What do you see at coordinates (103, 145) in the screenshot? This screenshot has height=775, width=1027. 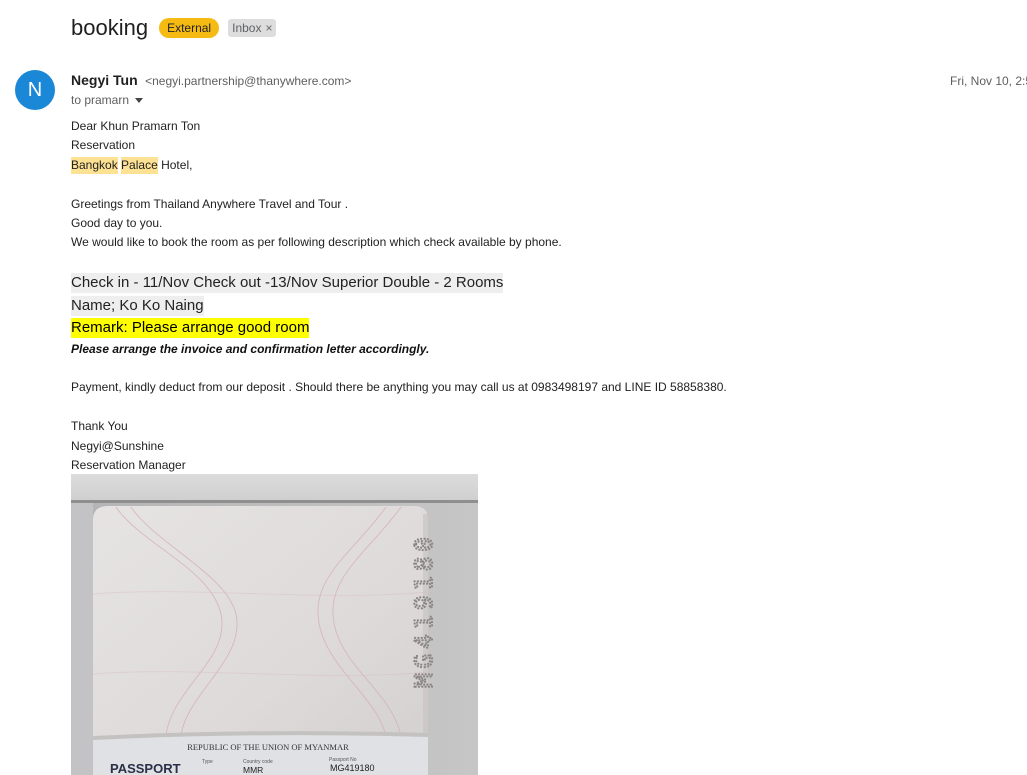 I see `department-line: Reservation` at bounding box center [103, 145].